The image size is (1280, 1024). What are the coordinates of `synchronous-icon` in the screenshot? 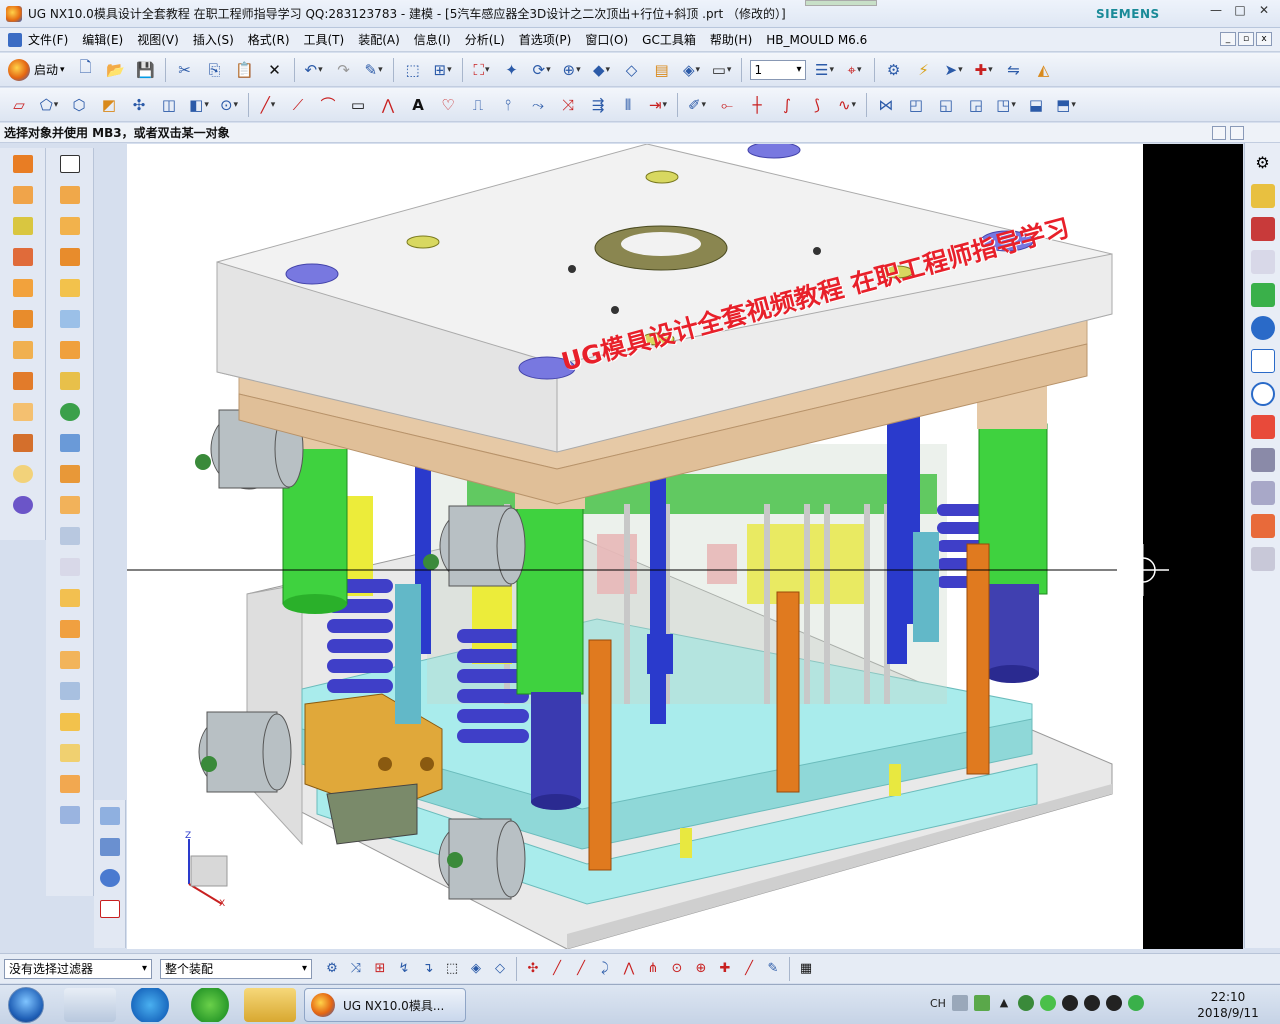 It's located at (70, 694).